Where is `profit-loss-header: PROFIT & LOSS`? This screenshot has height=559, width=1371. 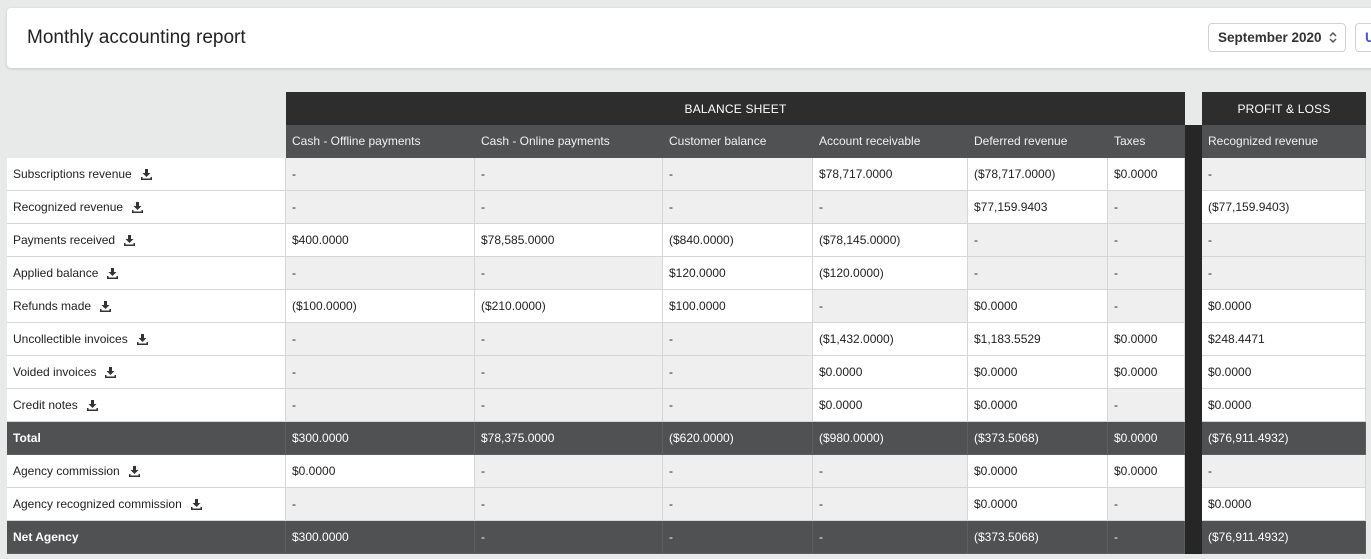
profit-loss-header: PROFIT & LOSS is located at coordinates (1284, 108).